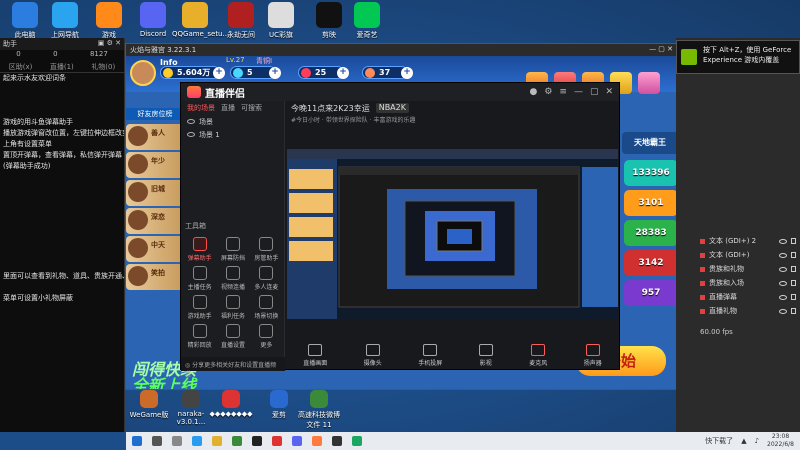 Image resolution: width=800 pixels, height=450 pixels. What do you see at coordinates (103, 67) in the screenshot?
I see `tab-gifts: 礼物(0)` at bounding box center [103, 67].